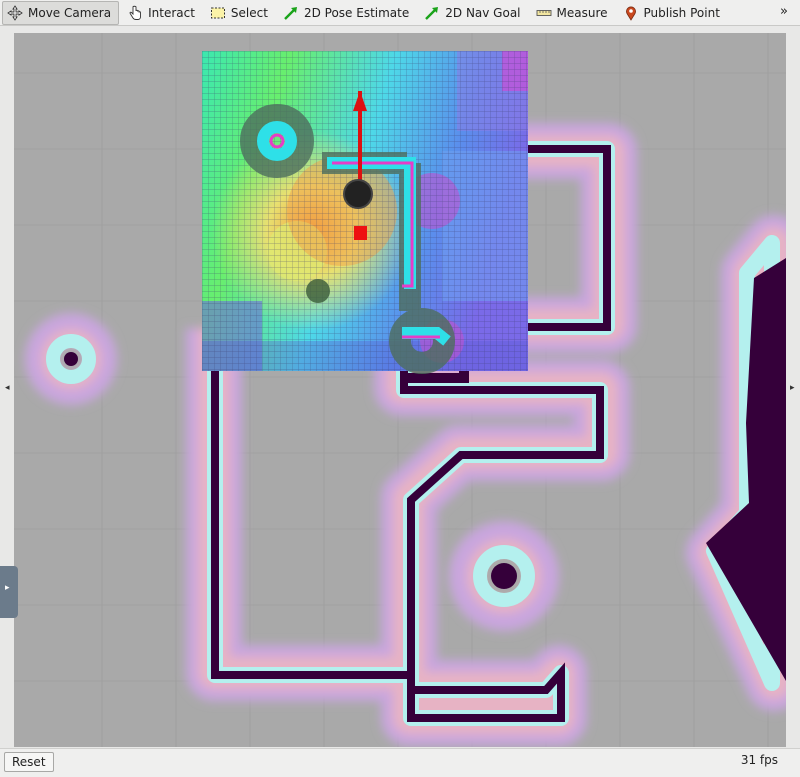  Describe the element at coordinates (135, 12) in the screenshot. I see `hand-pointer-icon` at that location.